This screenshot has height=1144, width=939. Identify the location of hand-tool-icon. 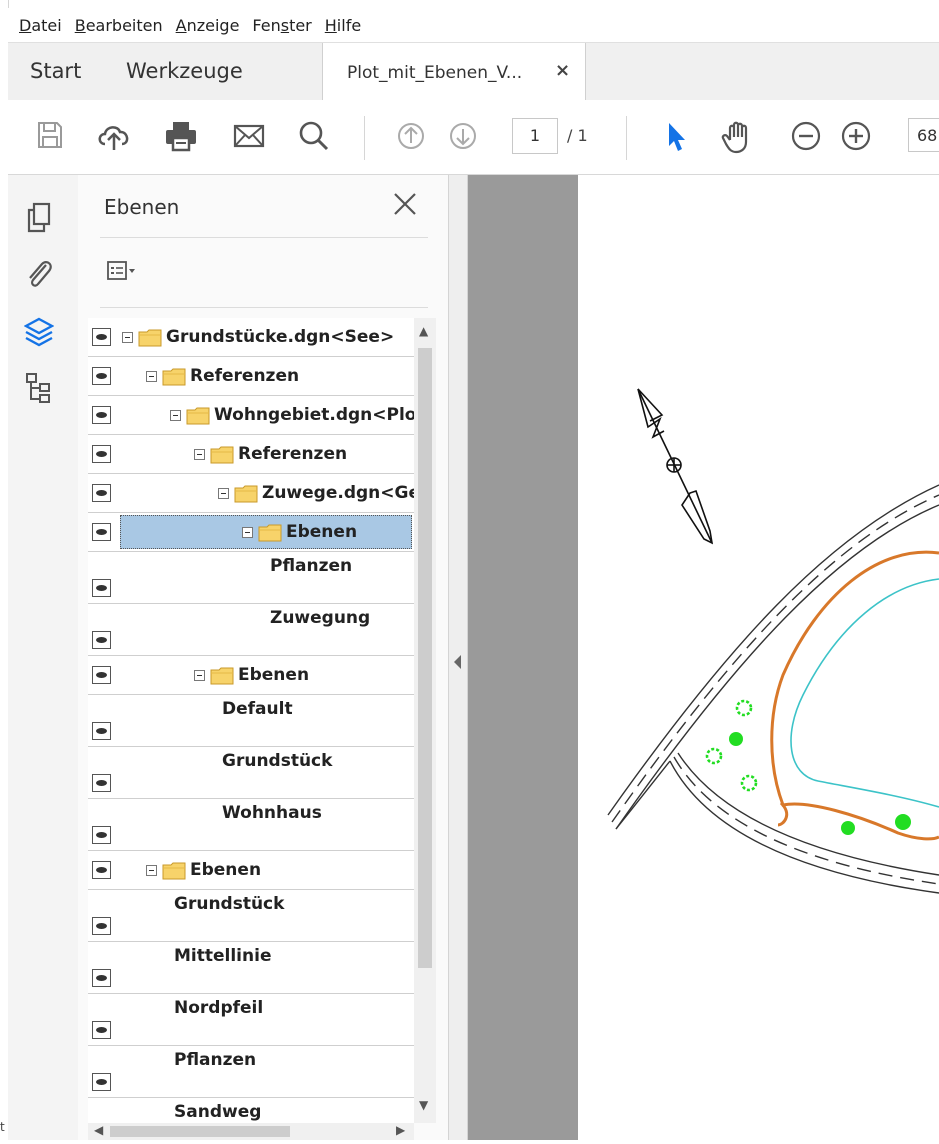
(738, 137).